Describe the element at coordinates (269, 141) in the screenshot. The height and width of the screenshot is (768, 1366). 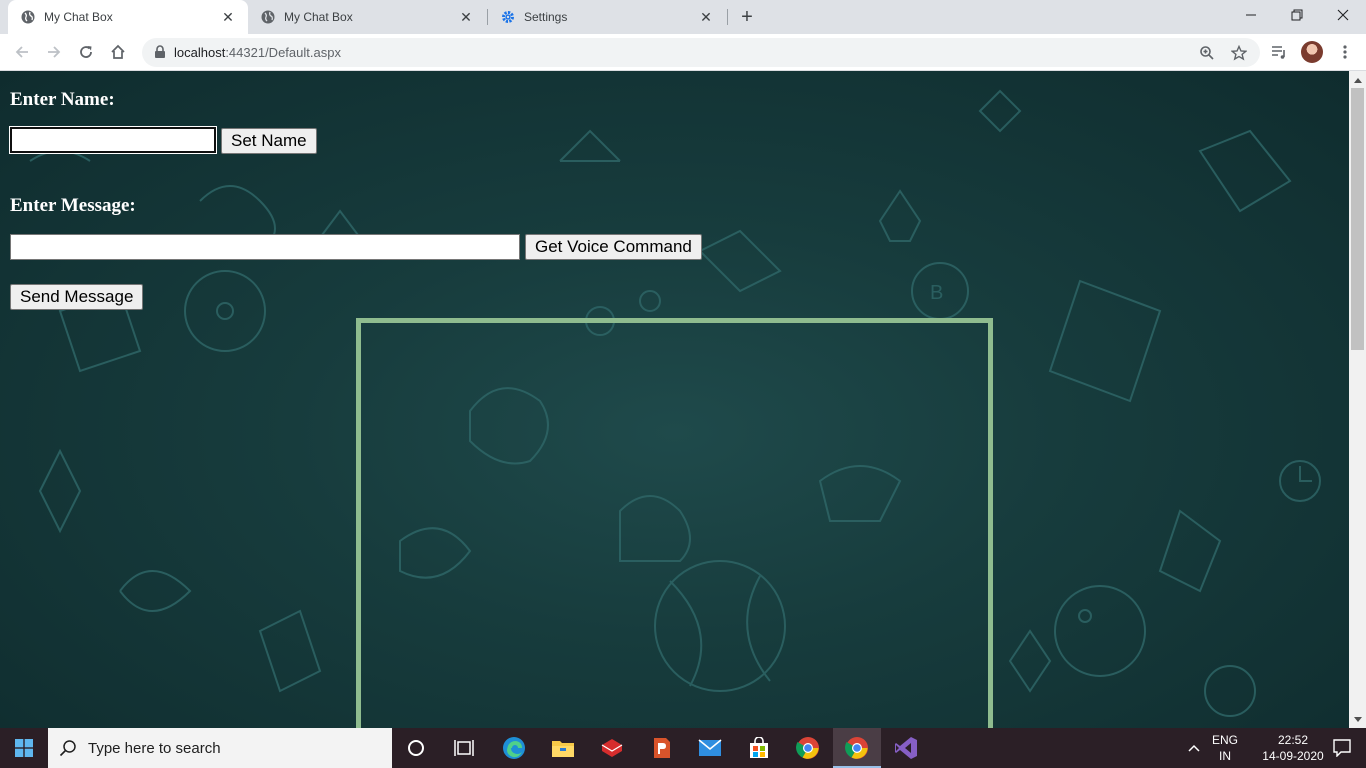
I see `set-name-button: Set Name` at that location.